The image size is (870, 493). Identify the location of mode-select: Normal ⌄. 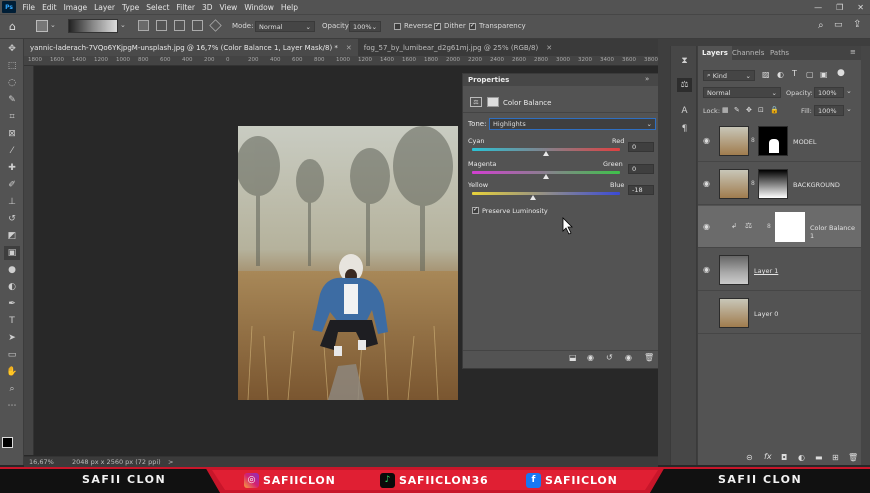
(285, 26).